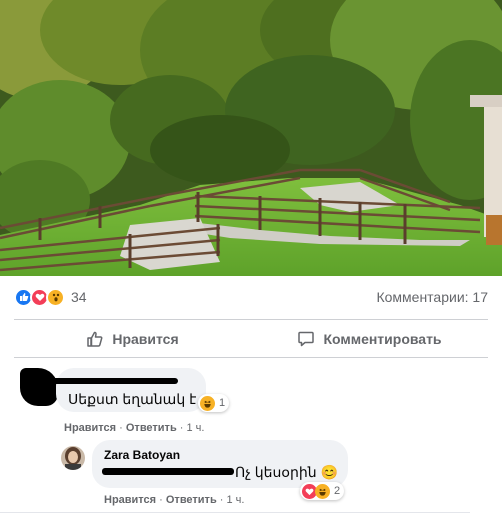 Image resolution: width=502 pixels, height=514 pixels. What do you see at coordinates (79, 297) in the screenshot?
I see `reaction-count: 34` at bounding box center [79, 297].